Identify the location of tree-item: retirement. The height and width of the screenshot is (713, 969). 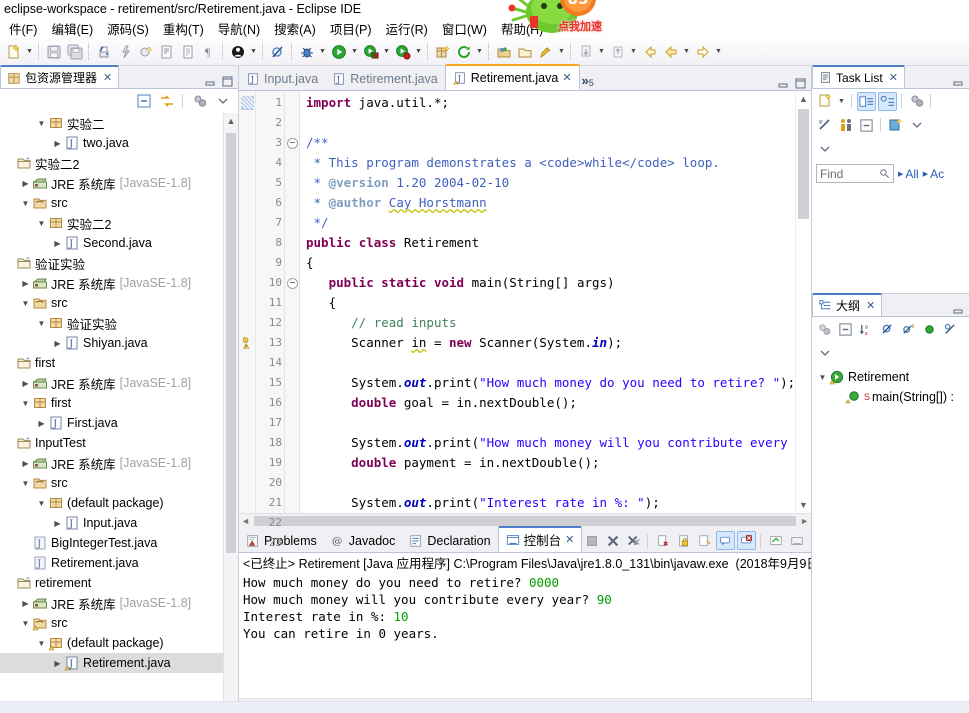
(119, 583).